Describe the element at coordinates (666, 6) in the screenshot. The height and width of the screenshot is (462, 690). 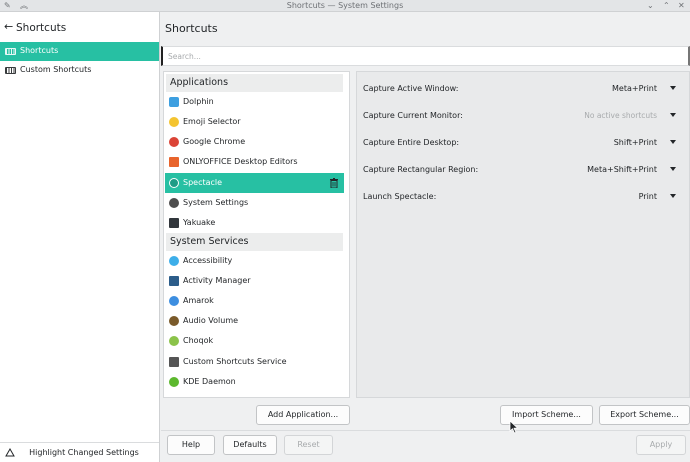
I see `maximize-icon: ⌃` at that location.